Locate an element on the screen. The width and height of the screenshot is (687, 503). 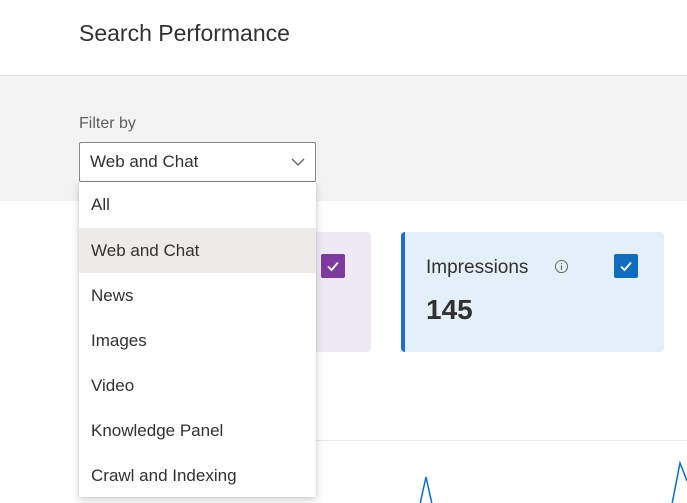
filter-option-crawl-and-indexing: Crawl and Indexing is located at coordinates (197, 475).